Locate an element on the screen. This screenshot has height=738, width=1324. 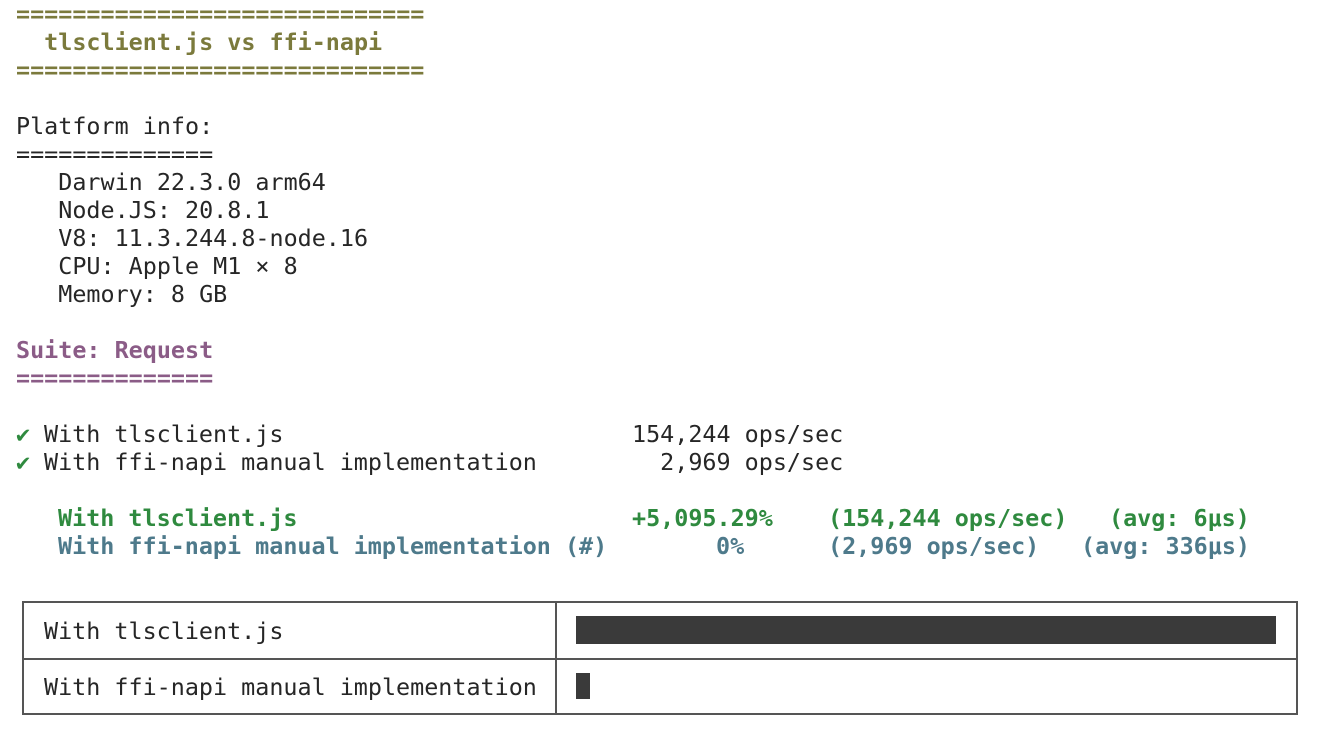
summary-percent: +5,095.29% is located at coordinates (702, 518).